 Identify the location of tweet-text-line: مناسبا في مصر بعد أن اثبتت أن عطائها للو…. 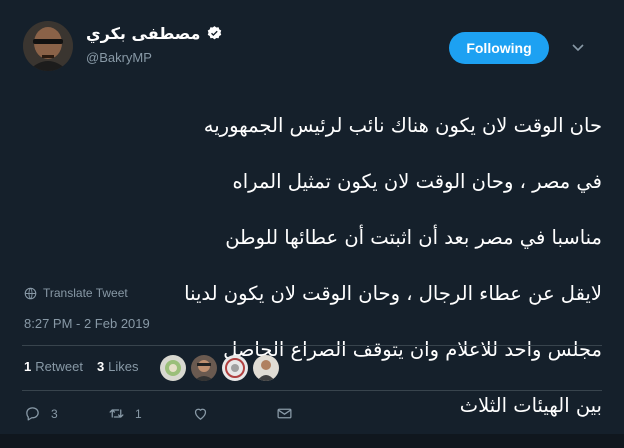
(413, 237).